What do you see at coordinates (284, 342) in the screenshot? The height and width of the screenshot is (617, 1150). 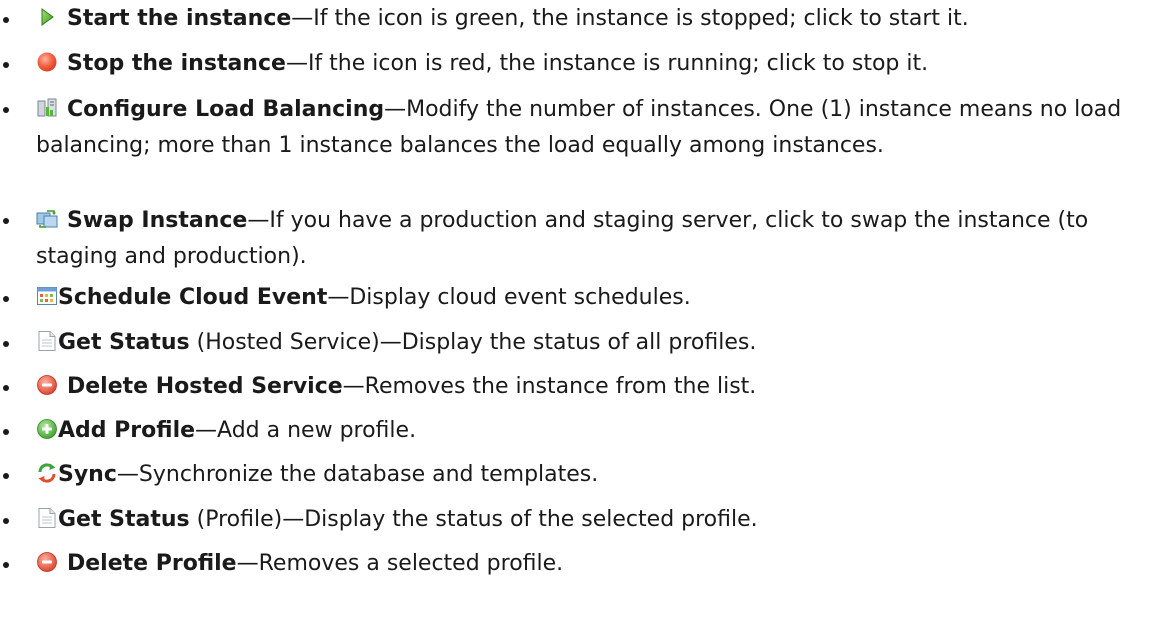 I see `item-qualifier: (Hosted Service)` at bounding box center [284, 342].